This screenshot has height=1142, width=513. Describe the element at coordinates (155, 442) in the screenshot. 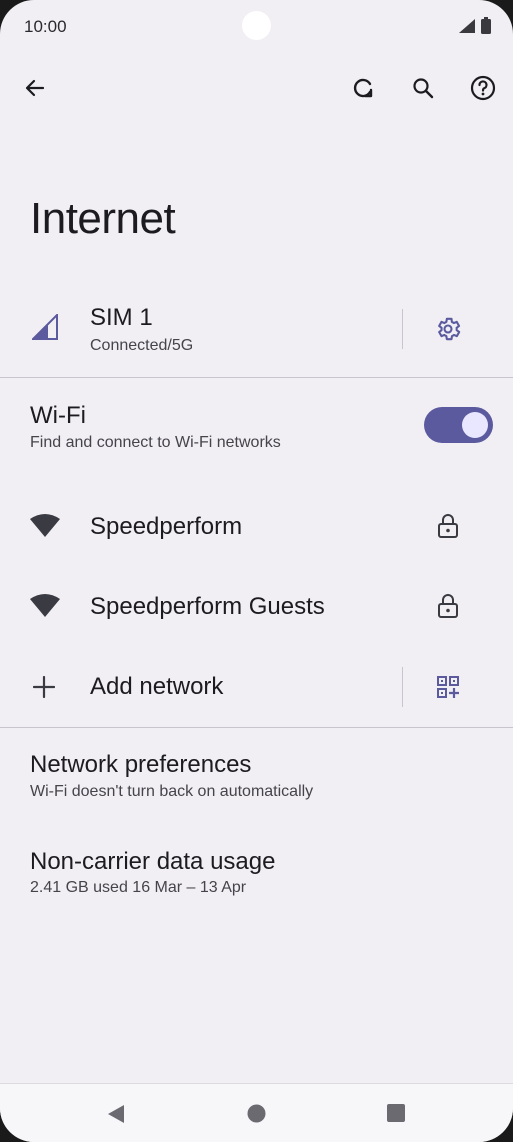

I see `wifi-subtitle: Find and connect to Wi-Fi networks` at that location.